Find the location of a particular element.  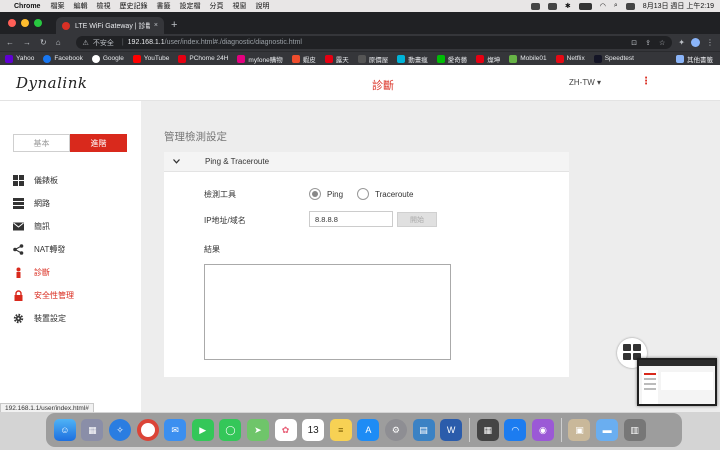

folder-icon: ▬ is located at coordinates (607, 430).